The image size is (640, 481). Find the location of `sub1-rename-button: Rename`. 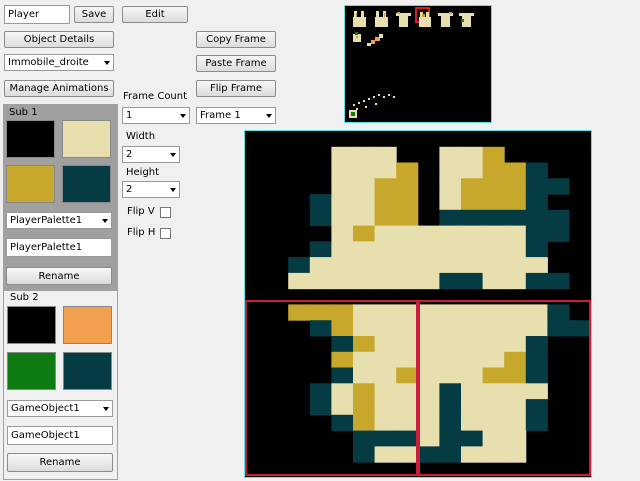

sub1-rename-button: Rename is located at coordinates (59, 276).